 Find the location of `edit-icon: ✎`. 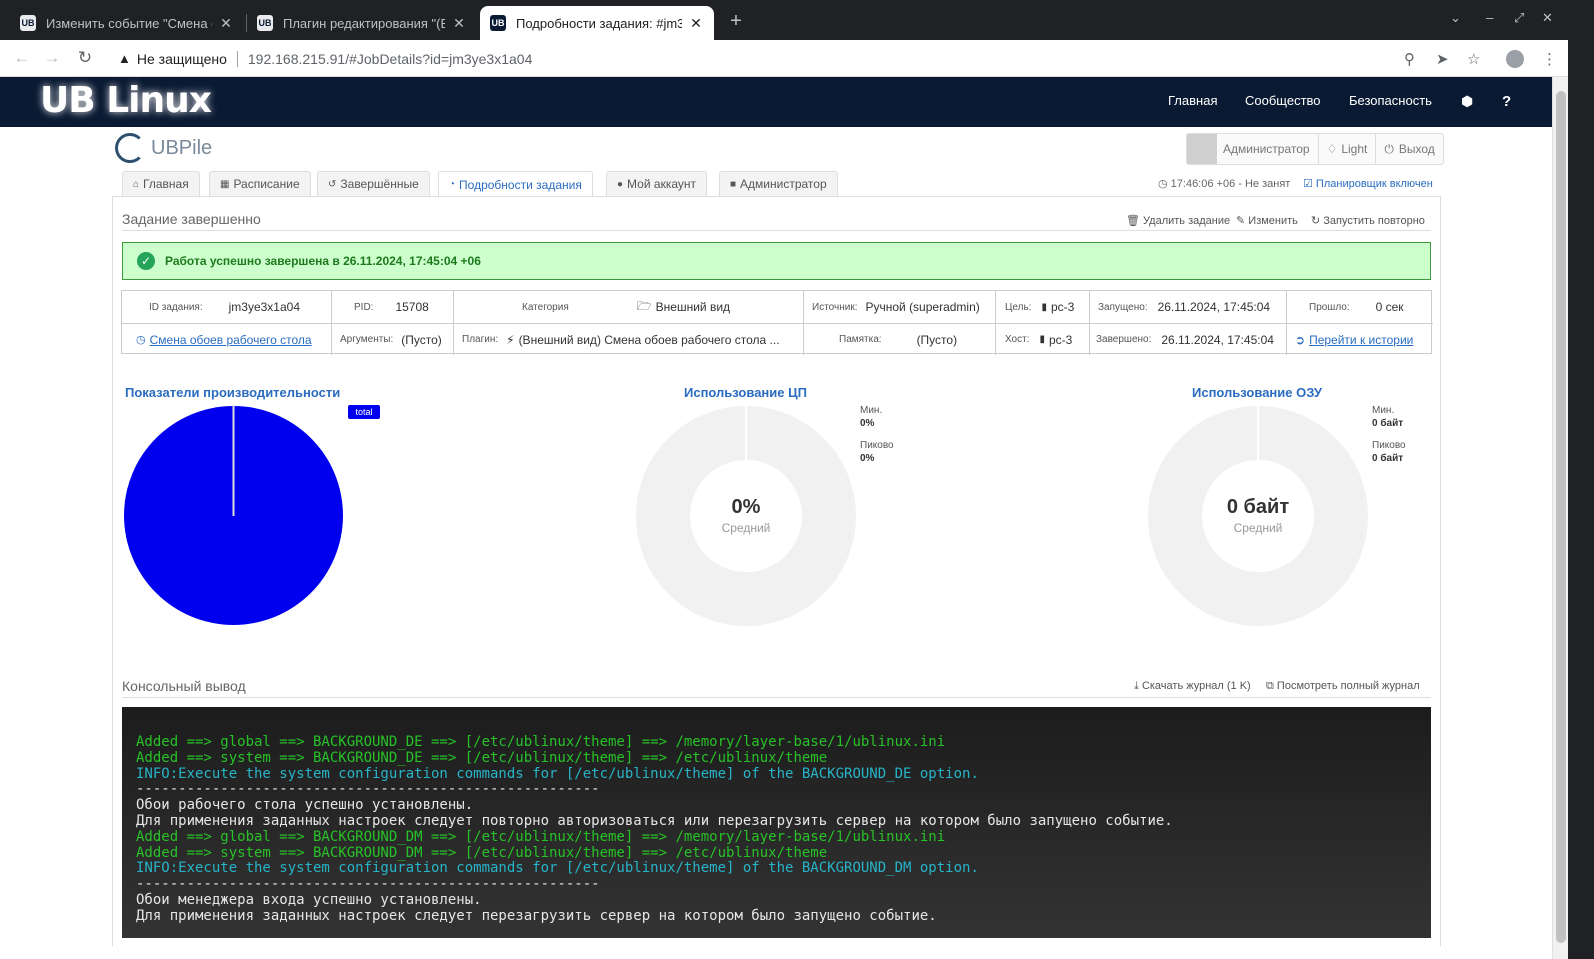

edit-icon: ✎ is located at coordinates (1241, 221).